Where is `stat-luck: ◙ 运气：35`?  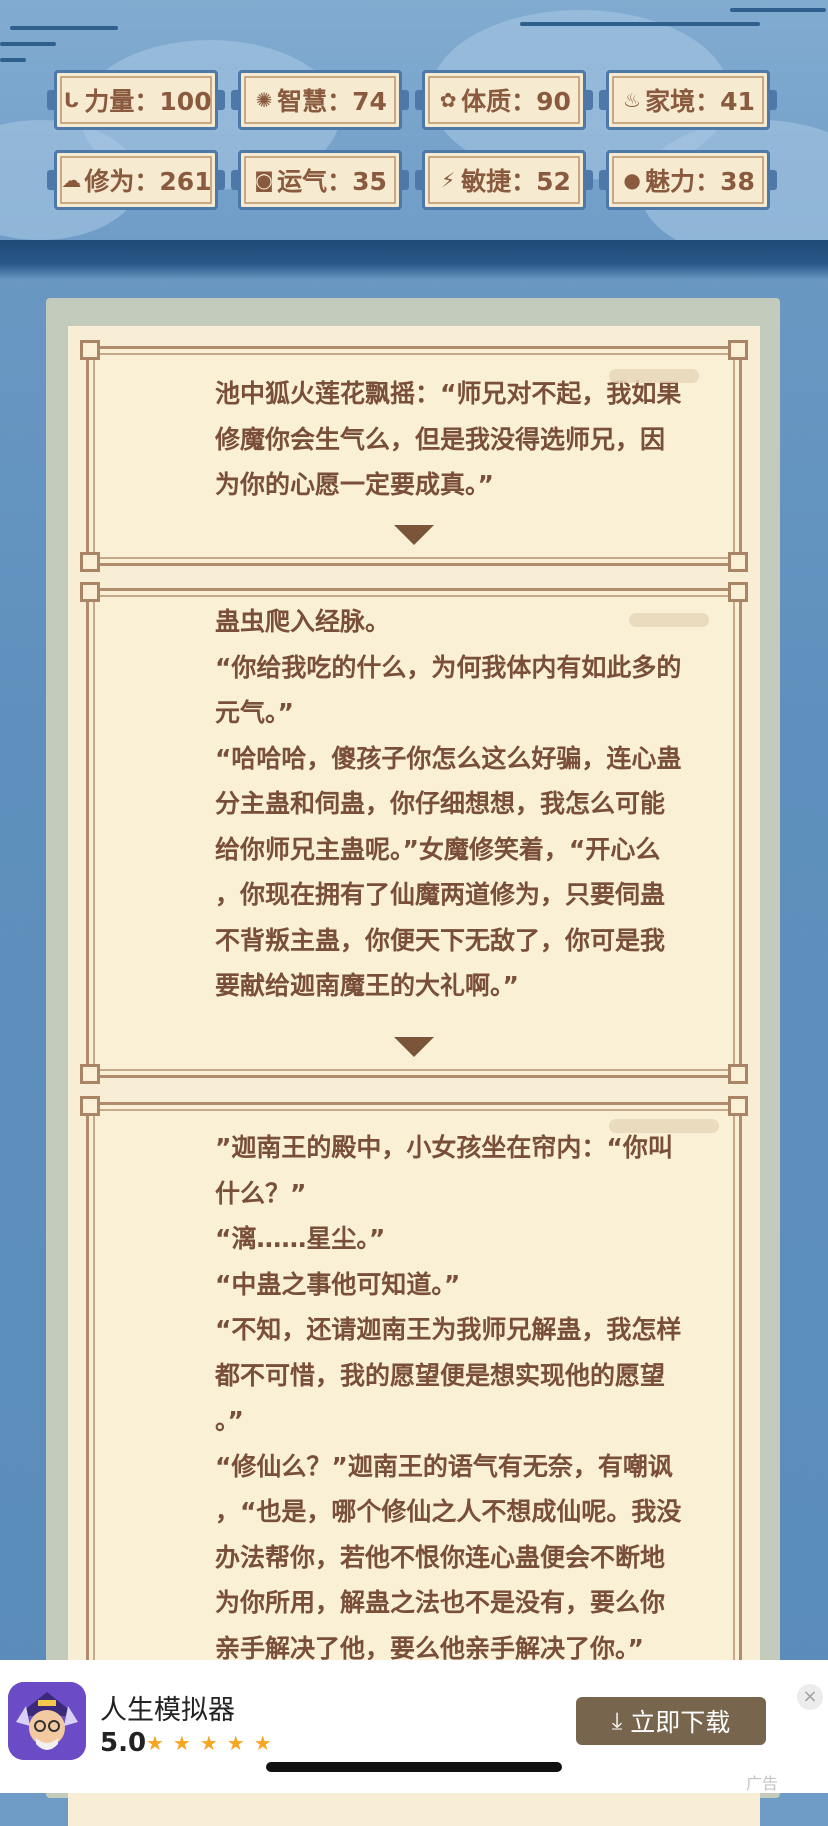 stat-luck: ◙ 运气：35 is located at coordinates (320, 180).